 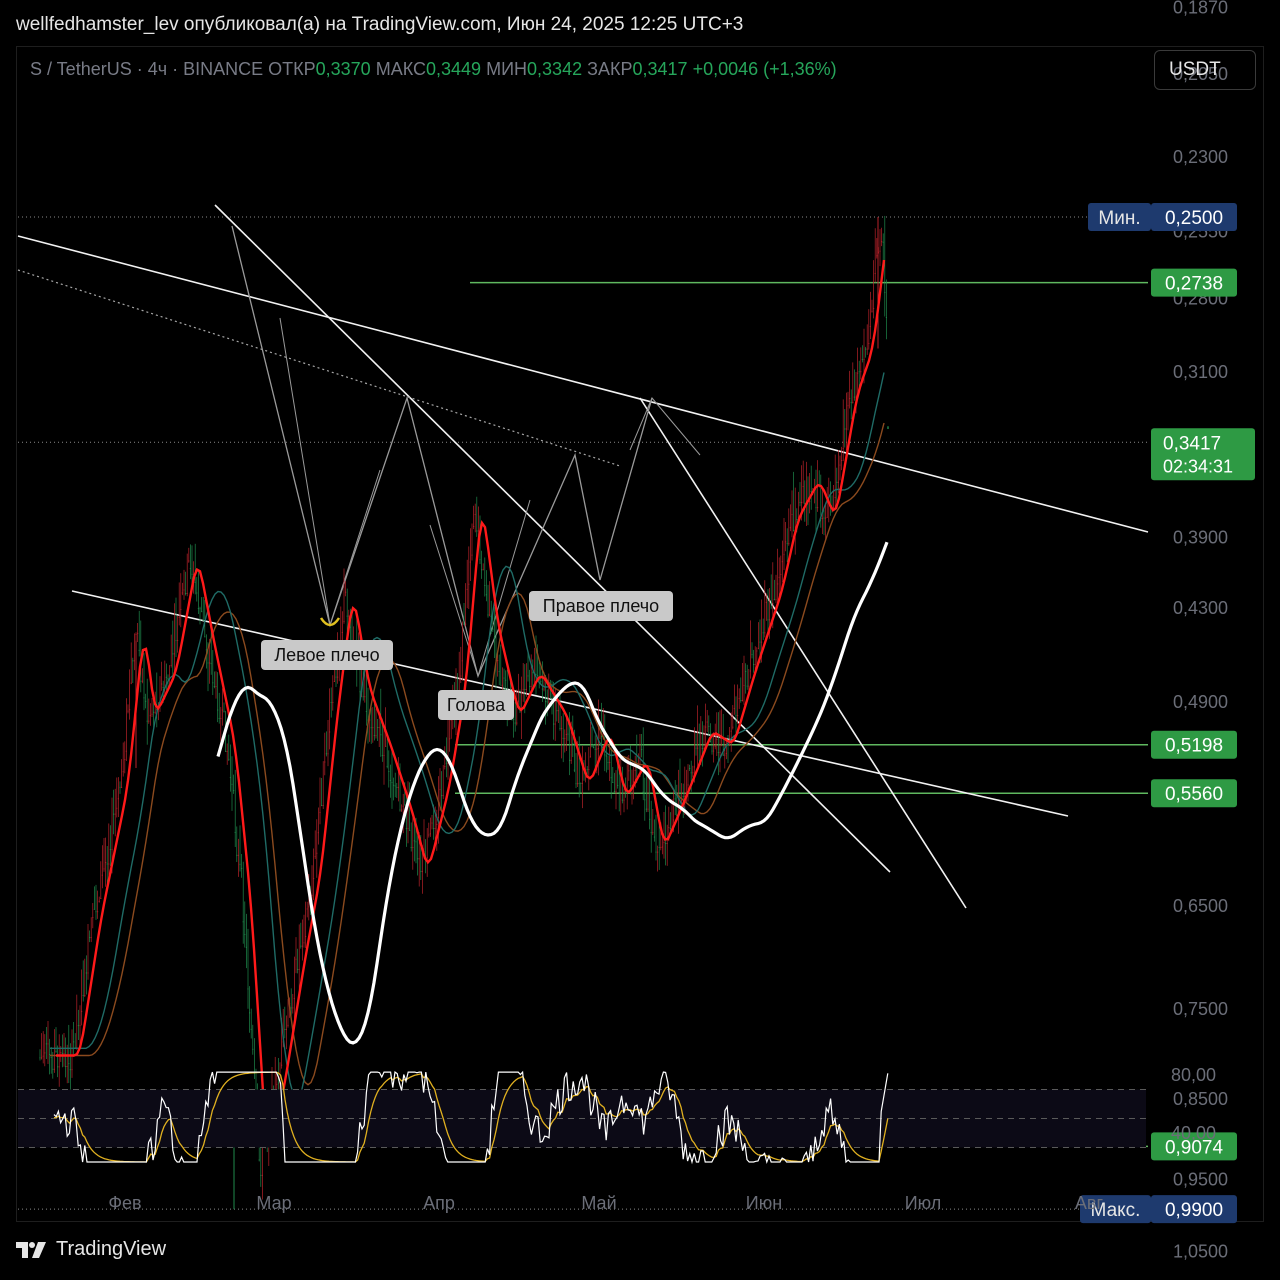 I want to click on time-tick-label: Май, so click(x=598, y=1203).